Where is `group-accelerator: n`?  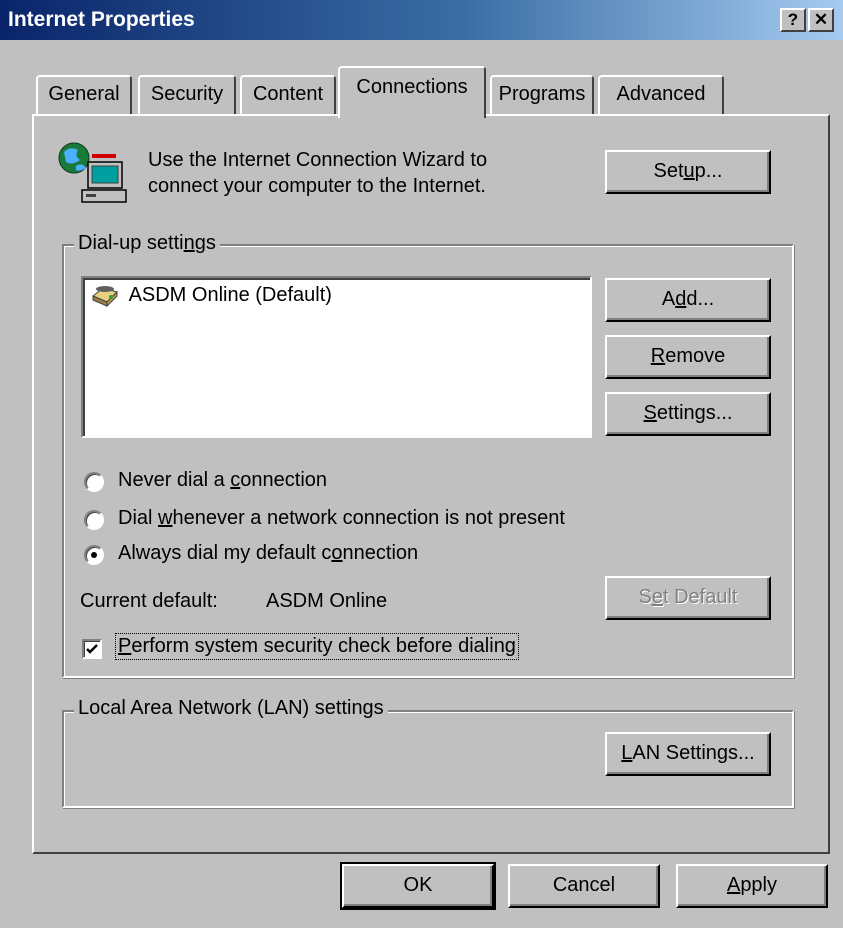
group-accelerator: n is located at coordinates (189, 243).